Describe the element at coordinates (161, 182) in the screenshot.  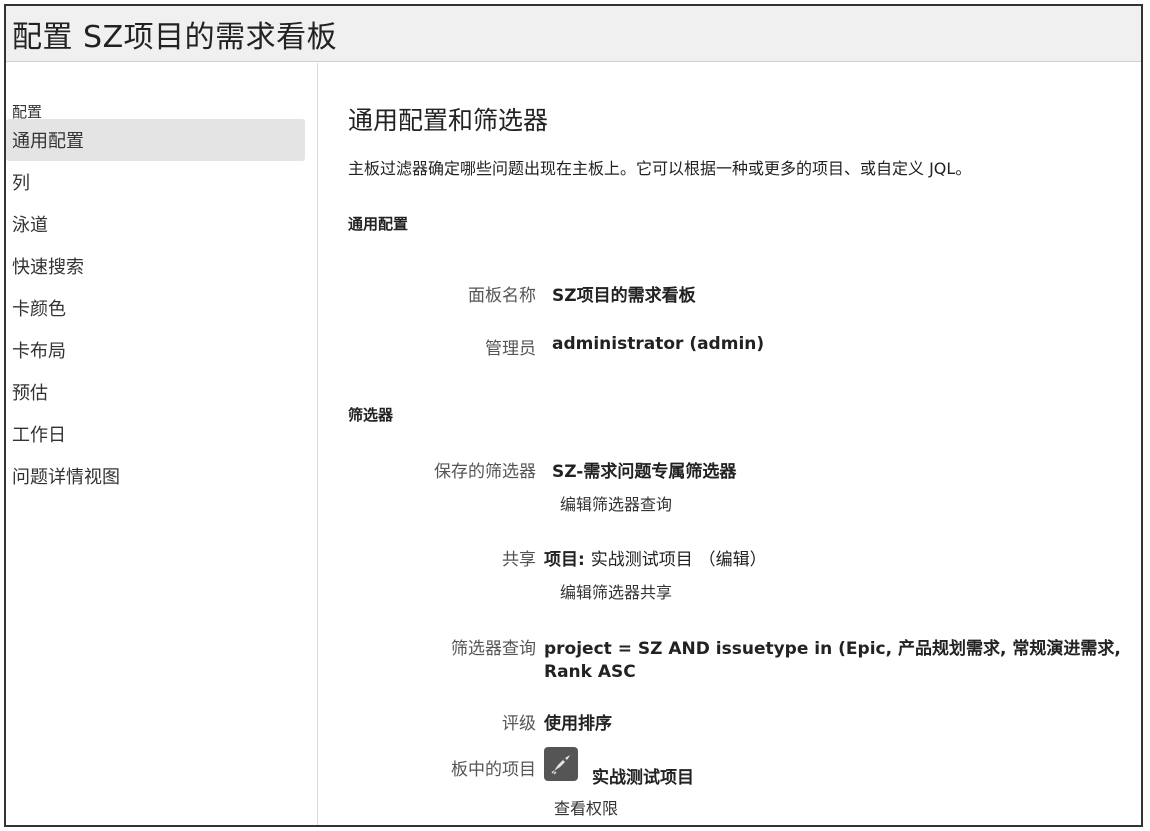
I see `sidebar-item-columns: 列` at that location.